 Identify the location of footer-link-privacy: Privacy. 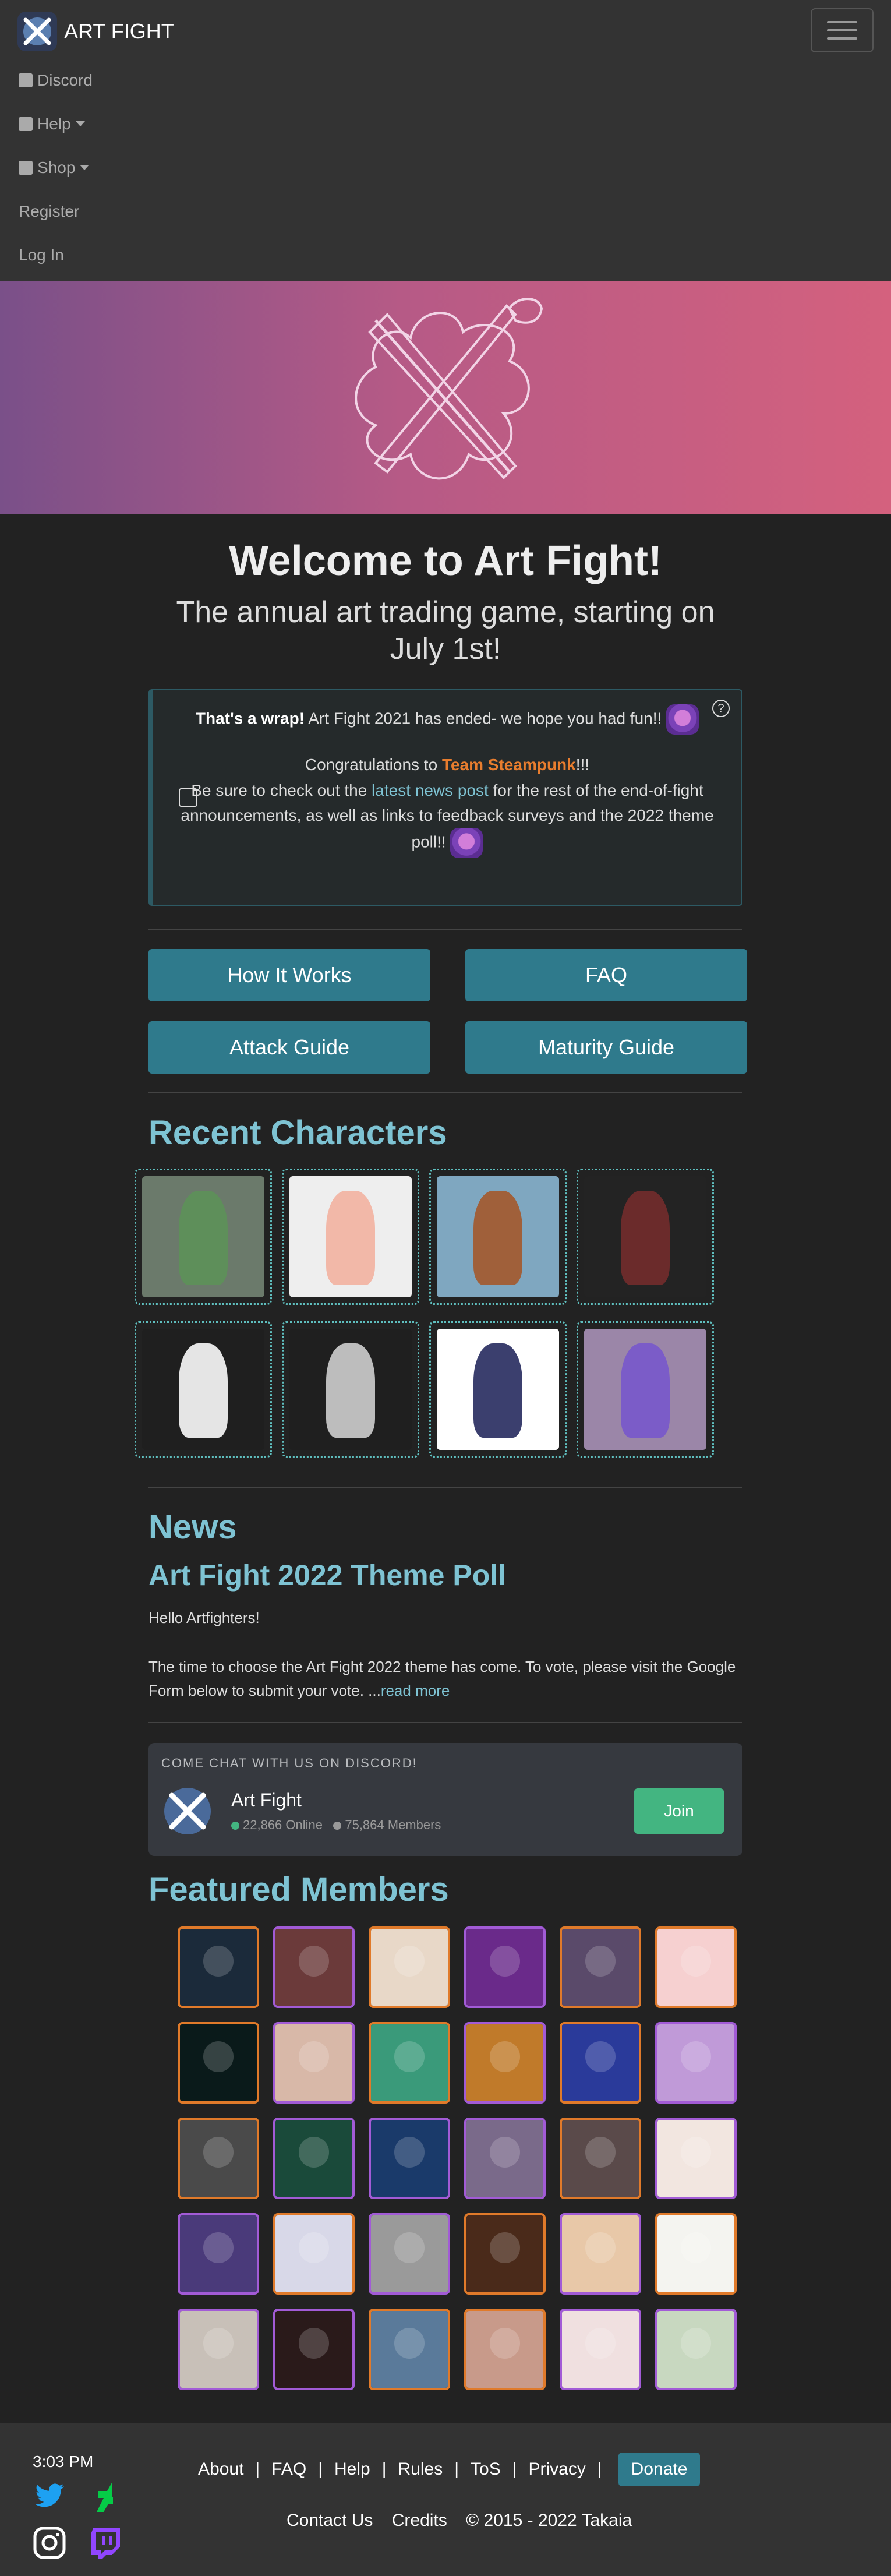
(557, 2469).